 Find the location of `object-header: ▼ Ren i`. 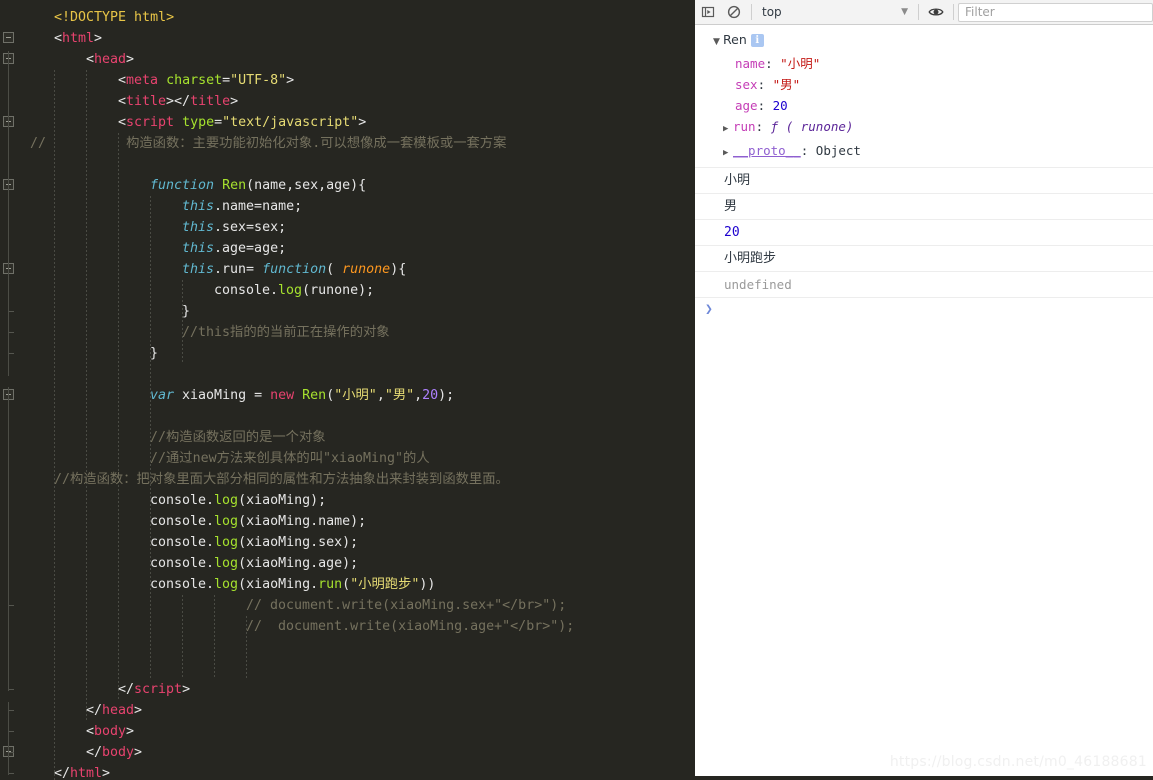

object-header: ▼ Ren i is located at coordinates (933, 41).